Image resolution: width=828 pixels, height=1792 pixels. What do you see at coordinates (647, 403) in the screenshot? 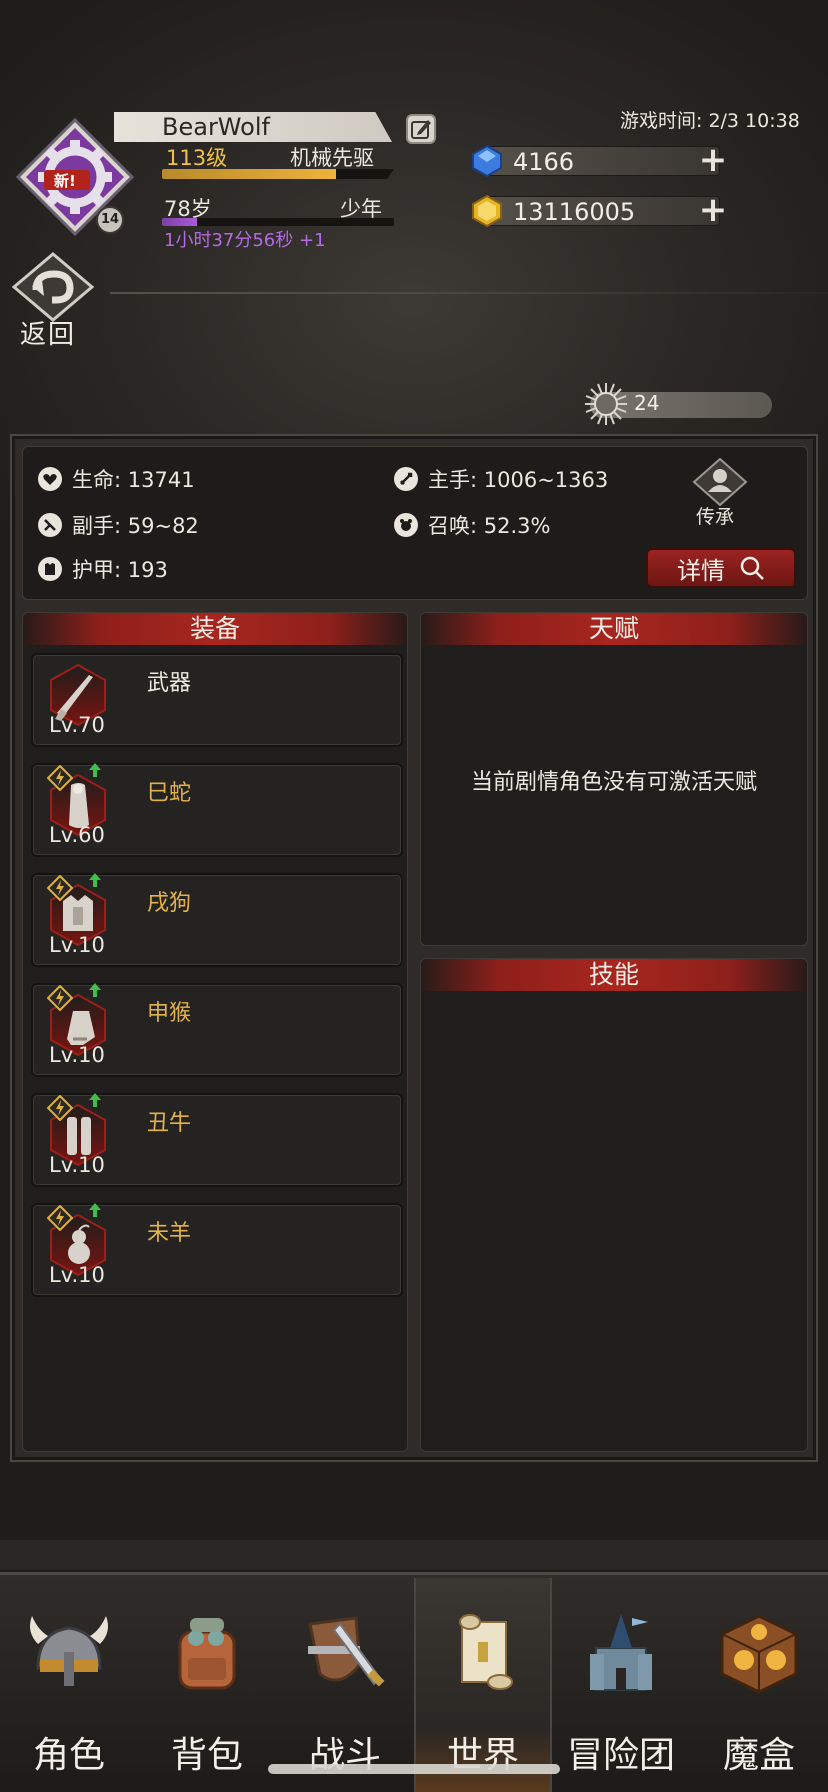
I see `sun-counter-value: 24` at bounding box center [647, 403].